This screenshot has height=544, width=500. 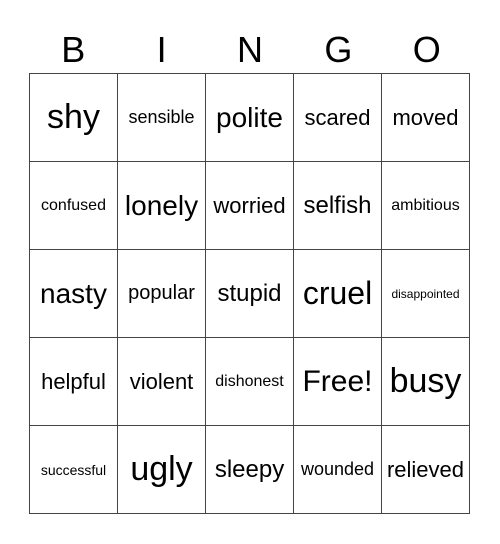 What do you see at coordinates (161, 205) in the screenshot?
I see `bingo-cell: lonely` at bounding box center [161, 205].